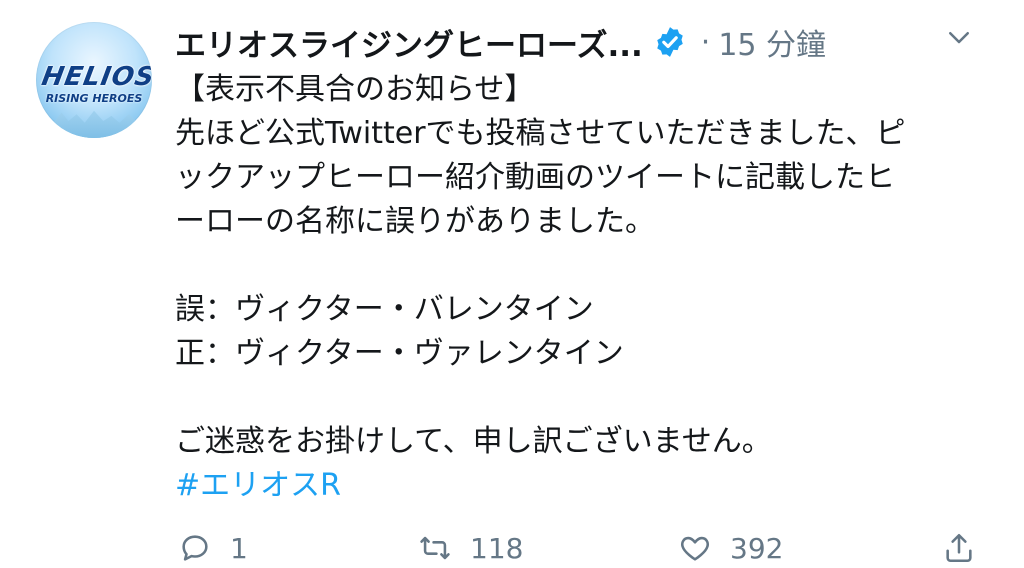 The image size is (1024, 568). What do you see at coordinates (355, 89) in the screenshot?
I see `tweet-line: 【表示不具合のお知らせ】` at bounding box center [355, 89].